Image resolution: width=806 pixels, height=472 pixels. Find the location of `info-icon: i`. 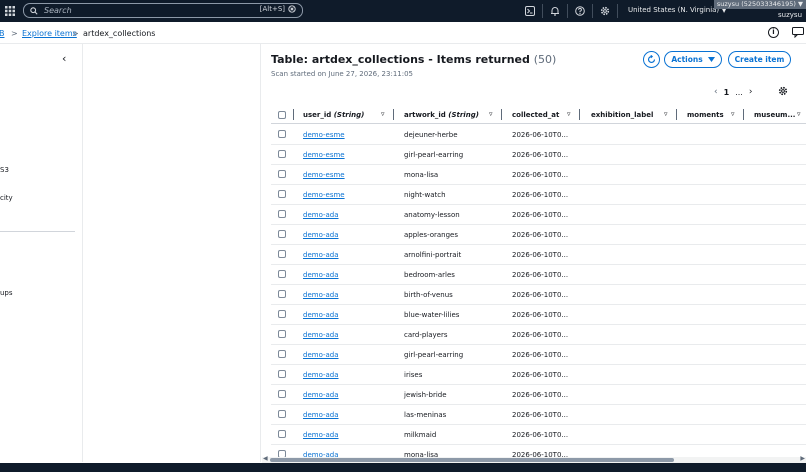

info-icon: i is located at coordinates (773, 32).